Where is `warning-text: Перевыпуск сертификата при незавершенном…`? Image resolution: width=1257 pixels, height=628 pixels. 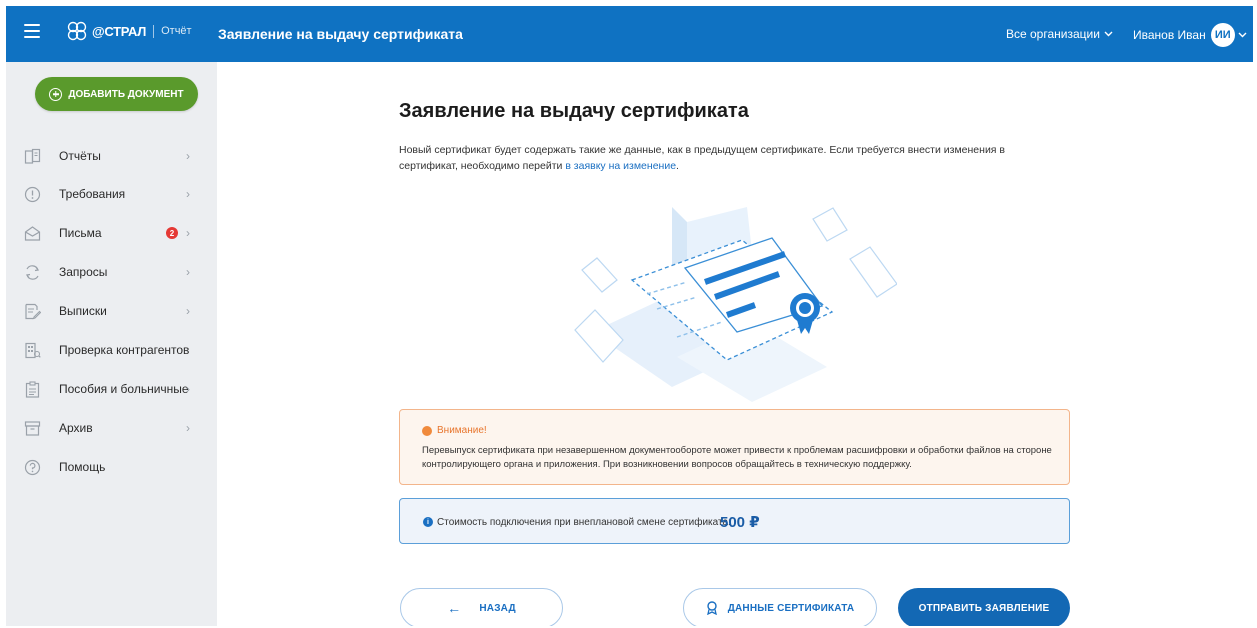 warning-text: Перевыпуск сертификата при незавершенном… is located at coordinates (737, 457).